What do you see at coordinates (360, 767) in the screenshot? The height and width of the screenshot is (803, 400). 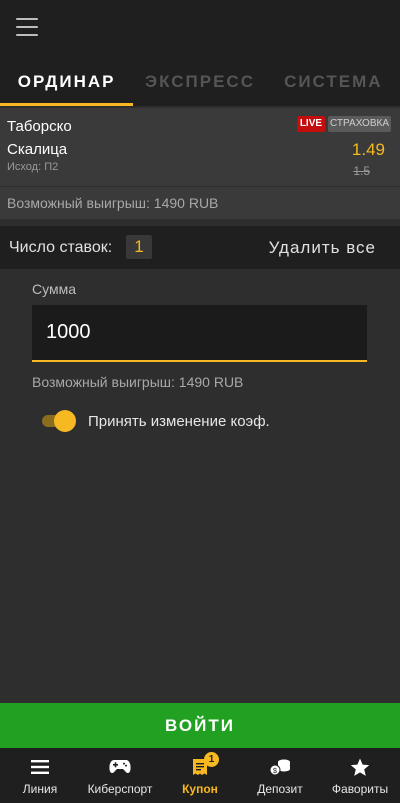 I see `star-icon` at bounding box center [360, 767].